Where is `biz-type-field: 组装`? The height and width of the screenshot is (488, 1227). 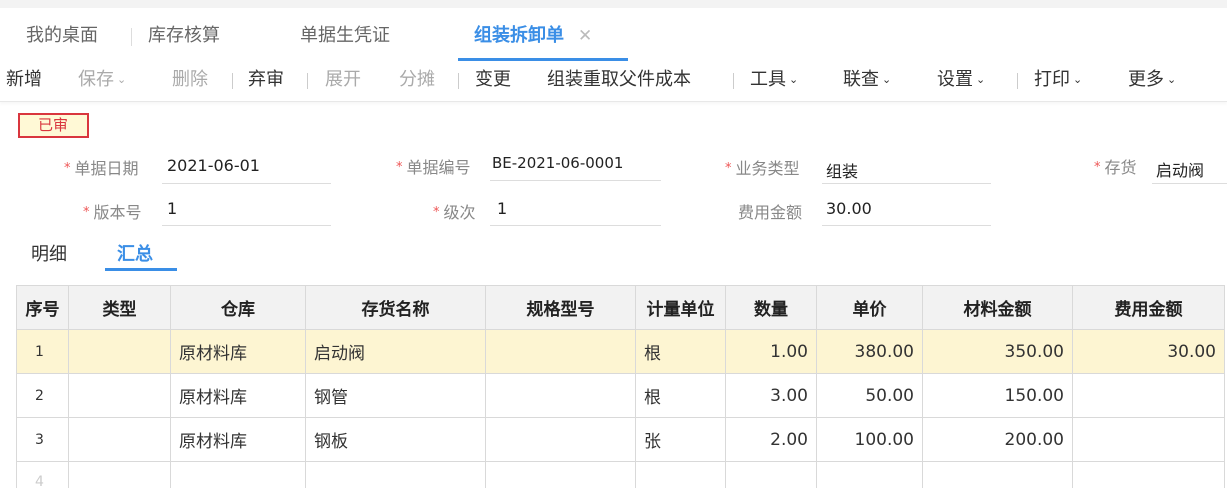 biz-type-field: 组装 is located at coordinates (842, 170).